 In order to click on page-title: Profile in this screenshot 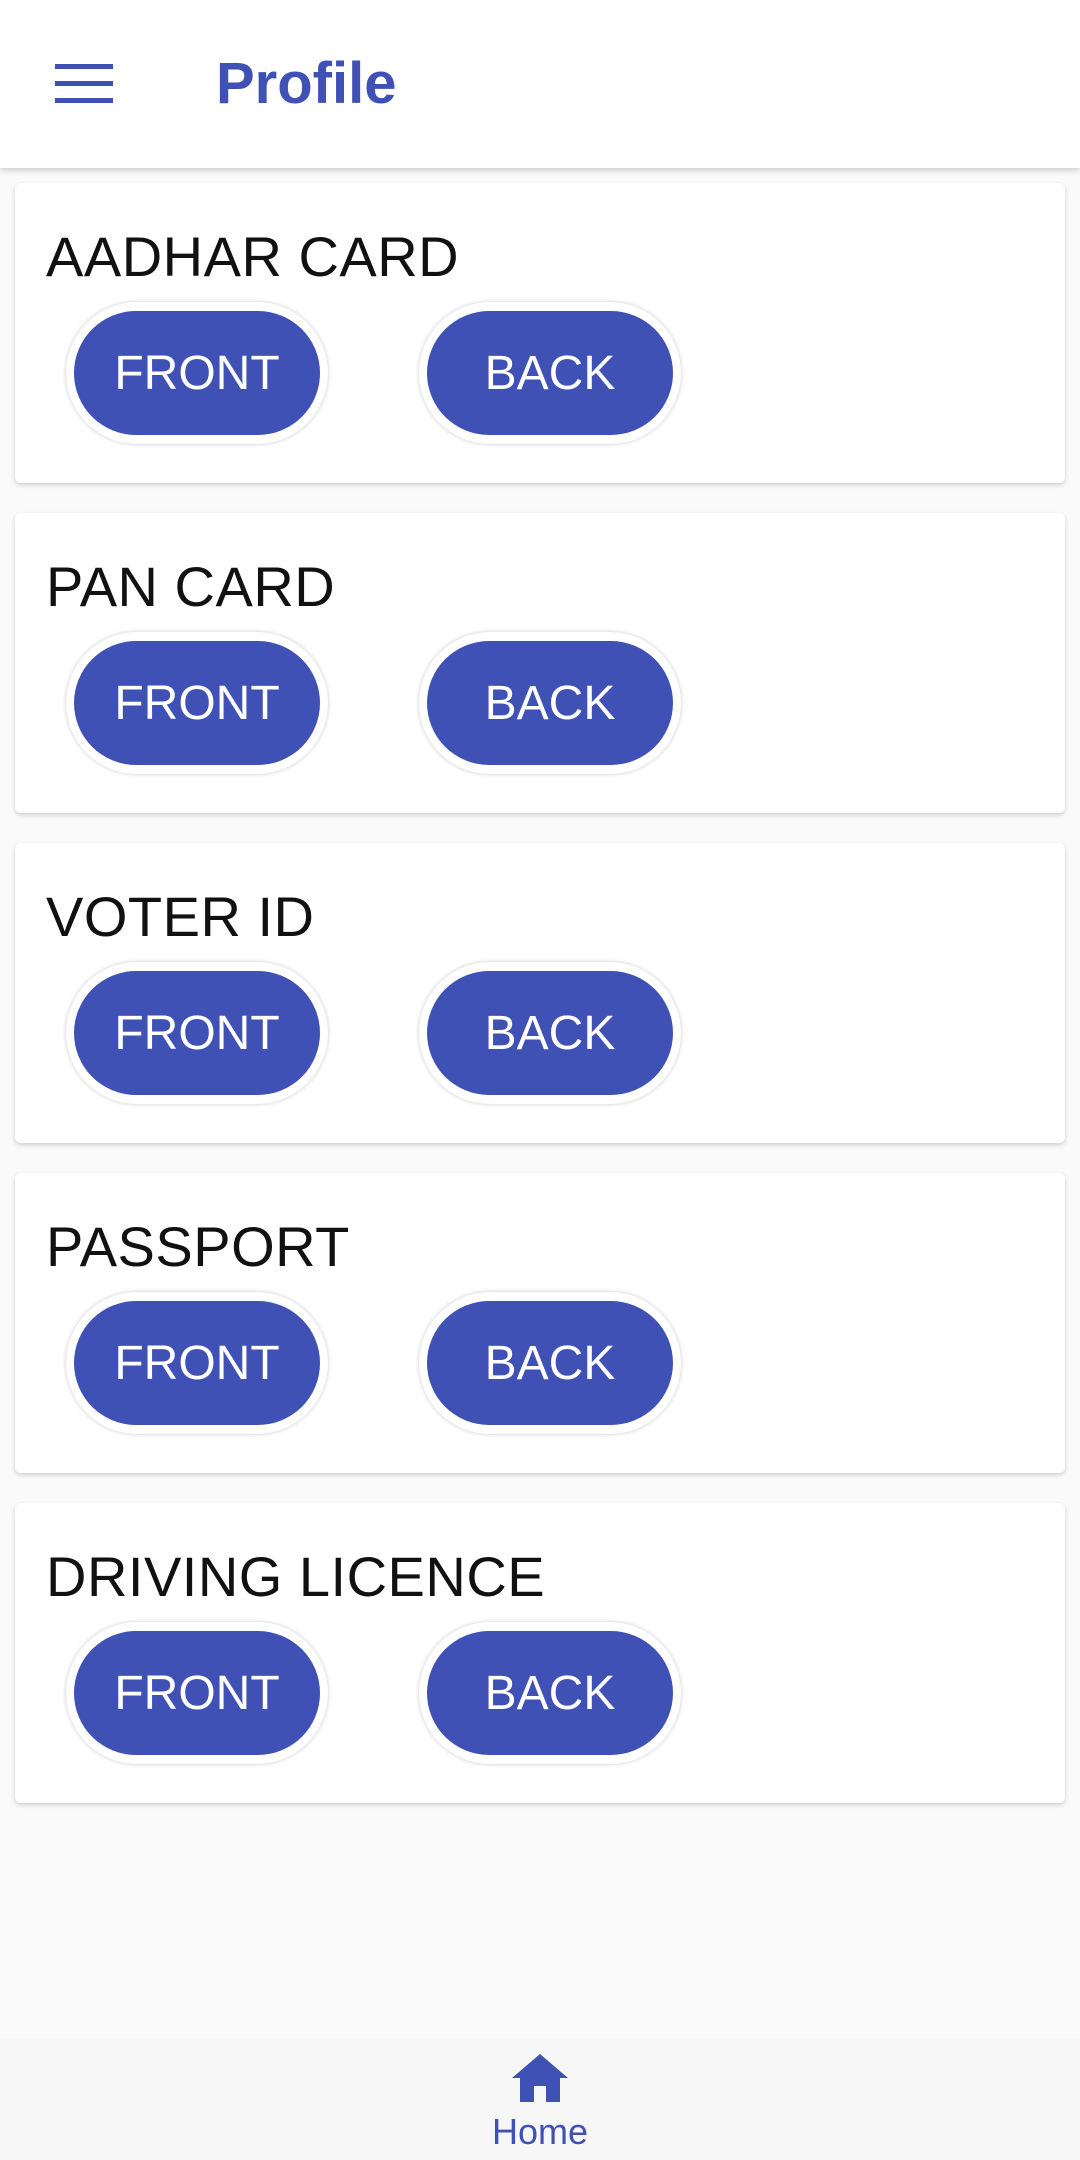, I will do `click(306, 83)`.